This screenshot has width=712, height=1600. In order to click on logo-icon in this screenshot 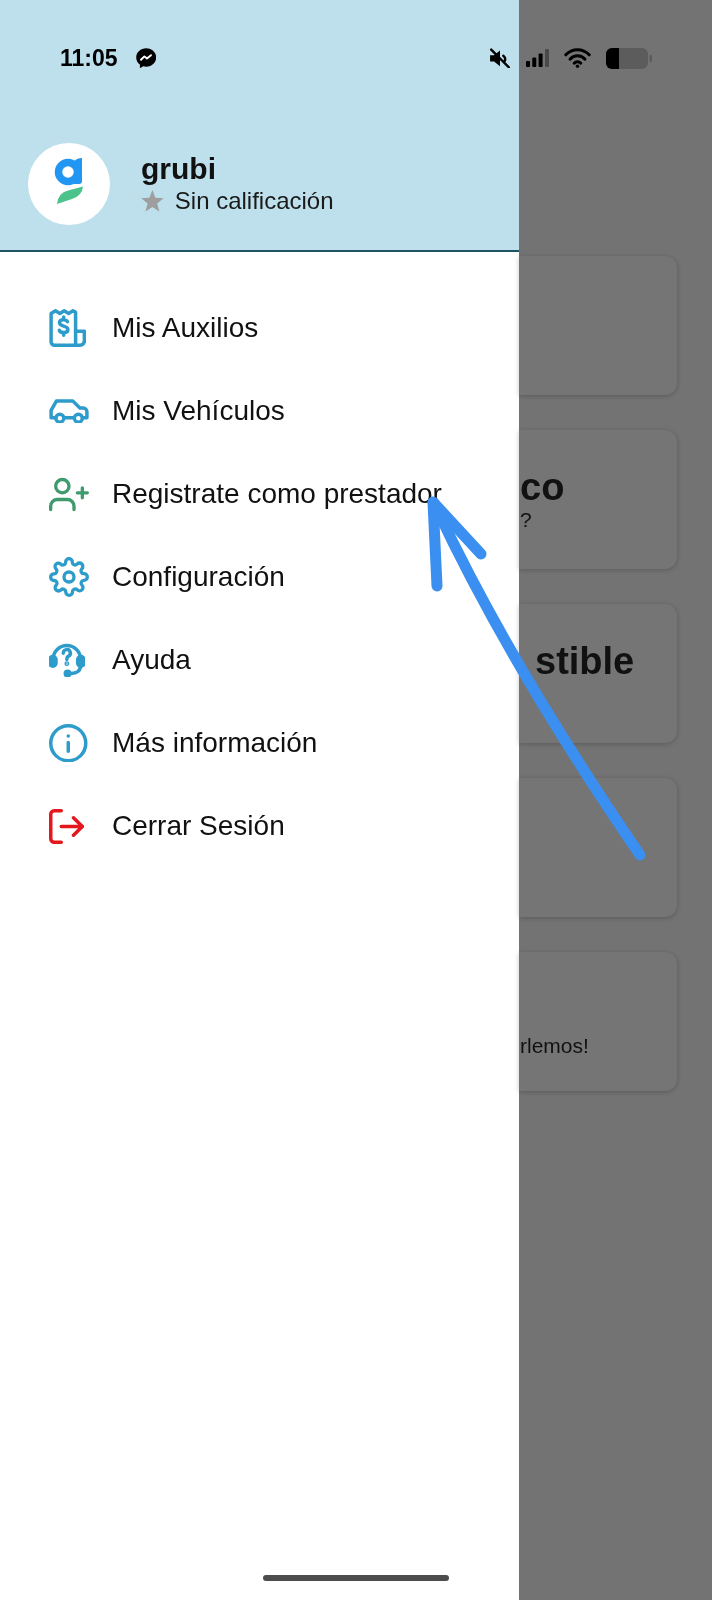, I will do `click(69, 184)`.